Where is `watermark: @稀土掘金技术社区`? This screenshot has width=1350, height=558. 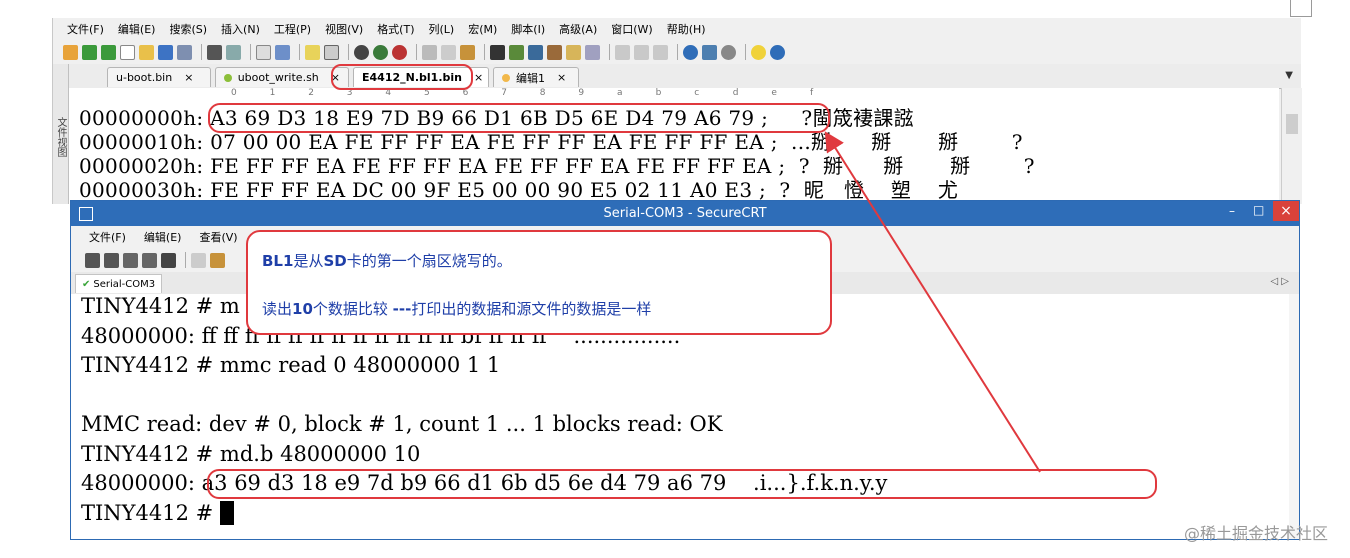
watermark: @稀土掘金技术社区 is located at coordinates (1255, 533).